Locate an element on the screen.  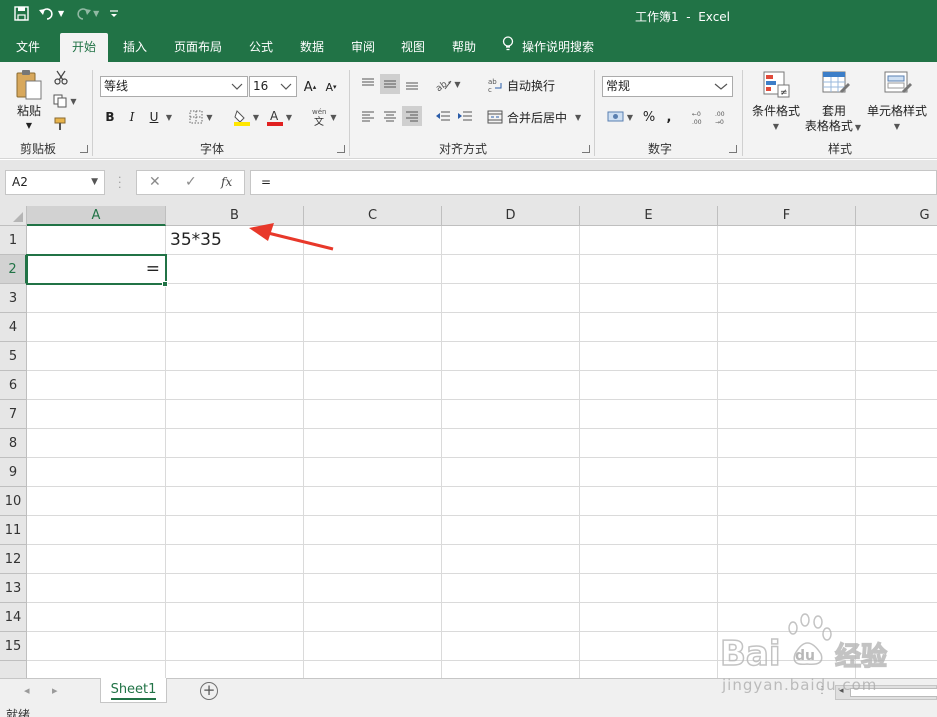
alignment-launcher-icon is located at coordinates (586, 149).